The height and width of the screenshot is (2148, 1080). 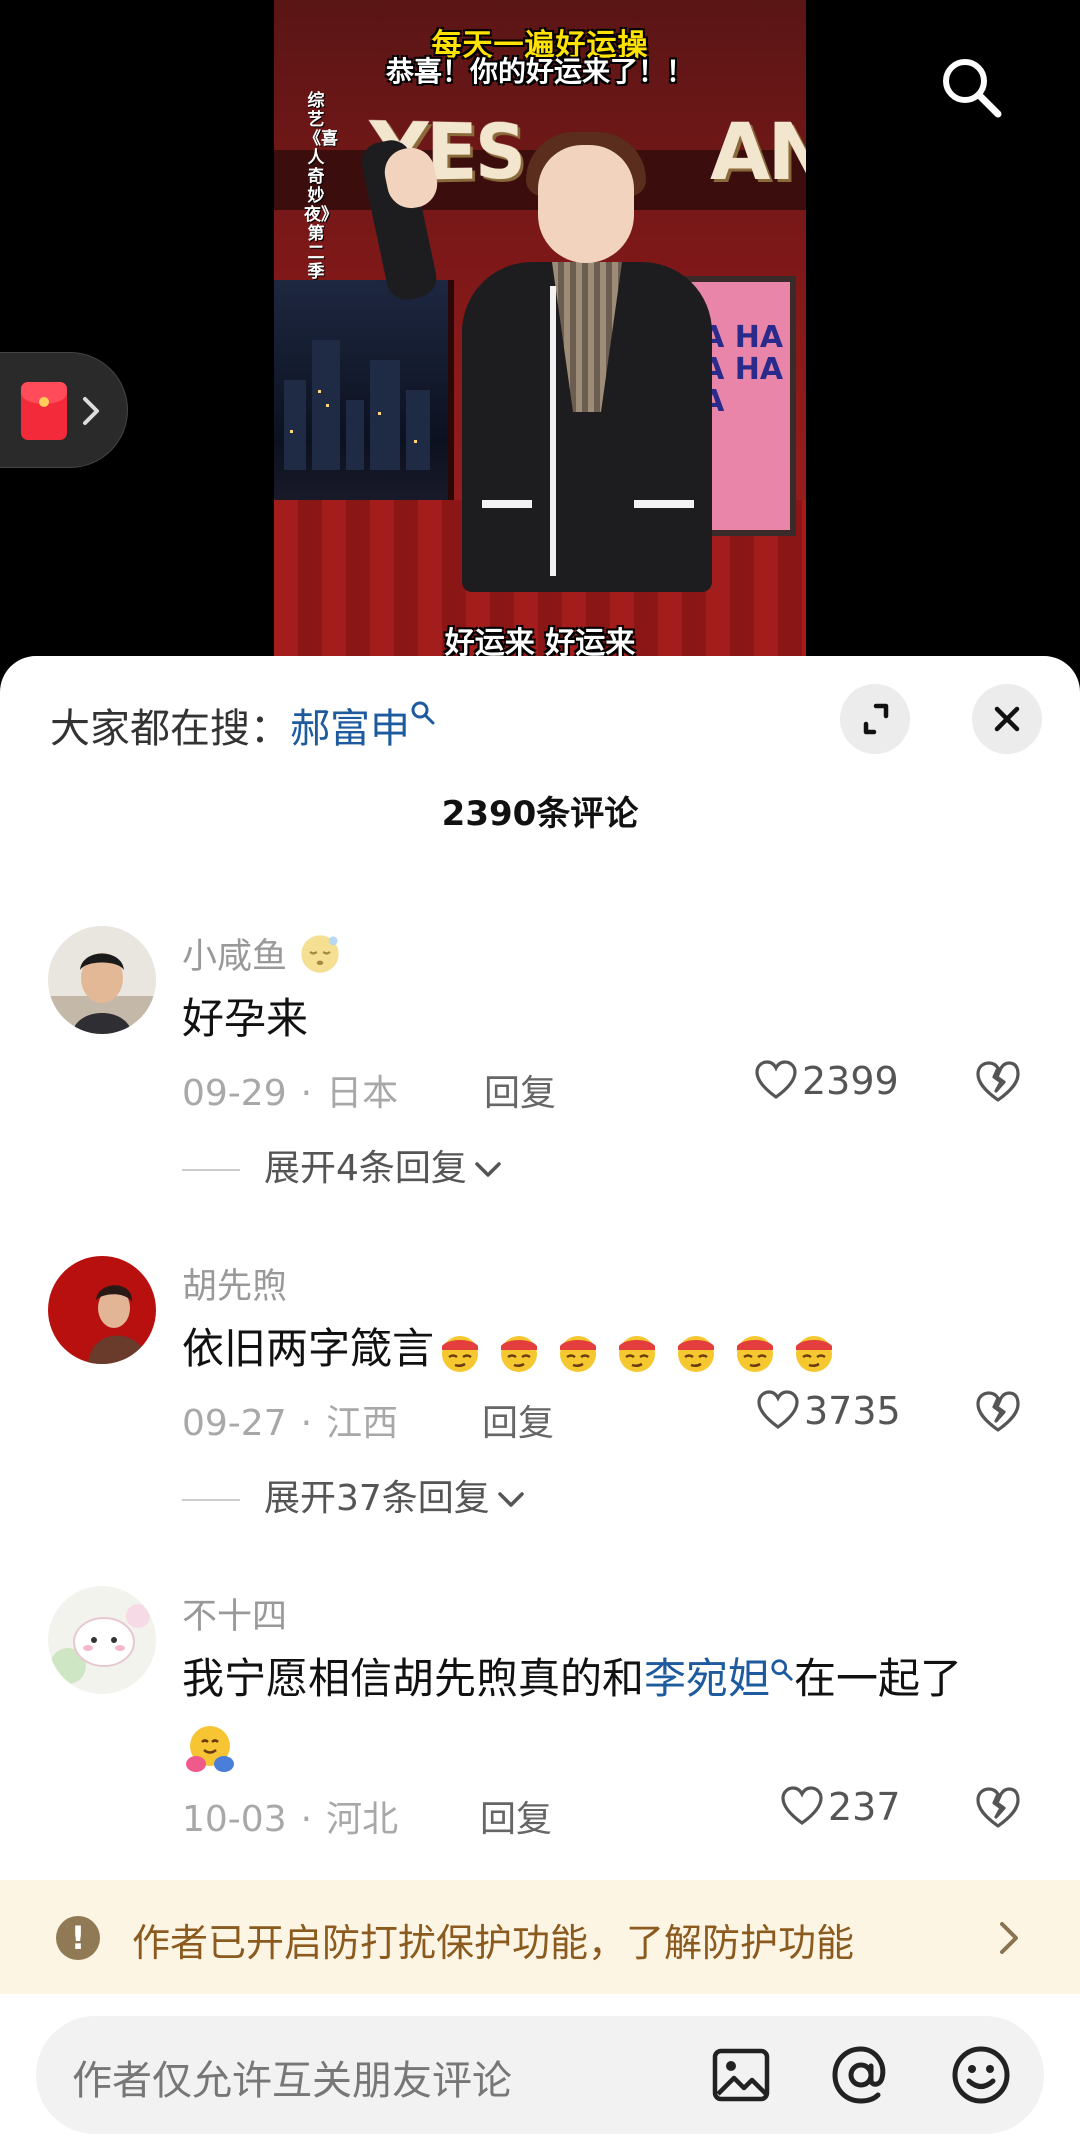 I want to click on like-button: 2399, so click(x=826, y=1081).